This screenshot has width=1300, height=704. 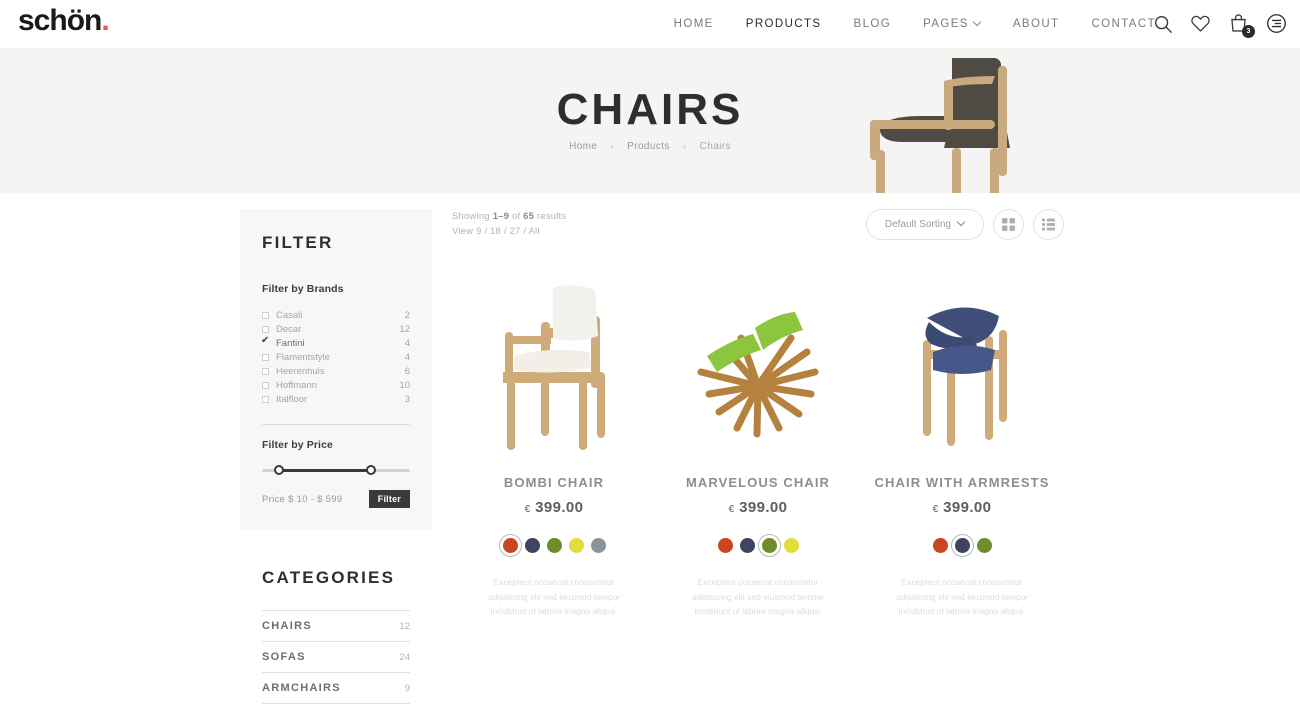 What do you see at coordinates (501, 216) in the screenshot?
I see `results-range: 1–9` at bounding box center [501, 216].